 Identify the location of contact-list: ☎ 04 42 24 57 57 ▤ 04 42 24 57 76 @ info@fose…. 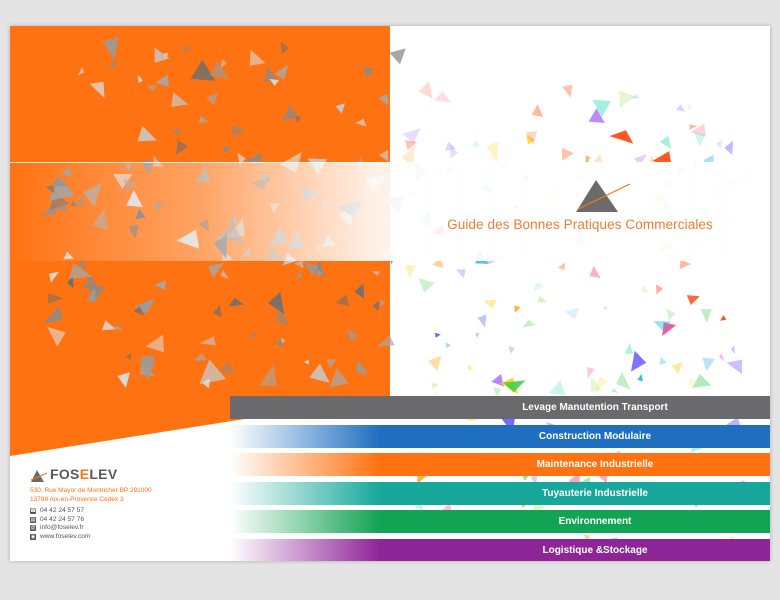
(60, 524).